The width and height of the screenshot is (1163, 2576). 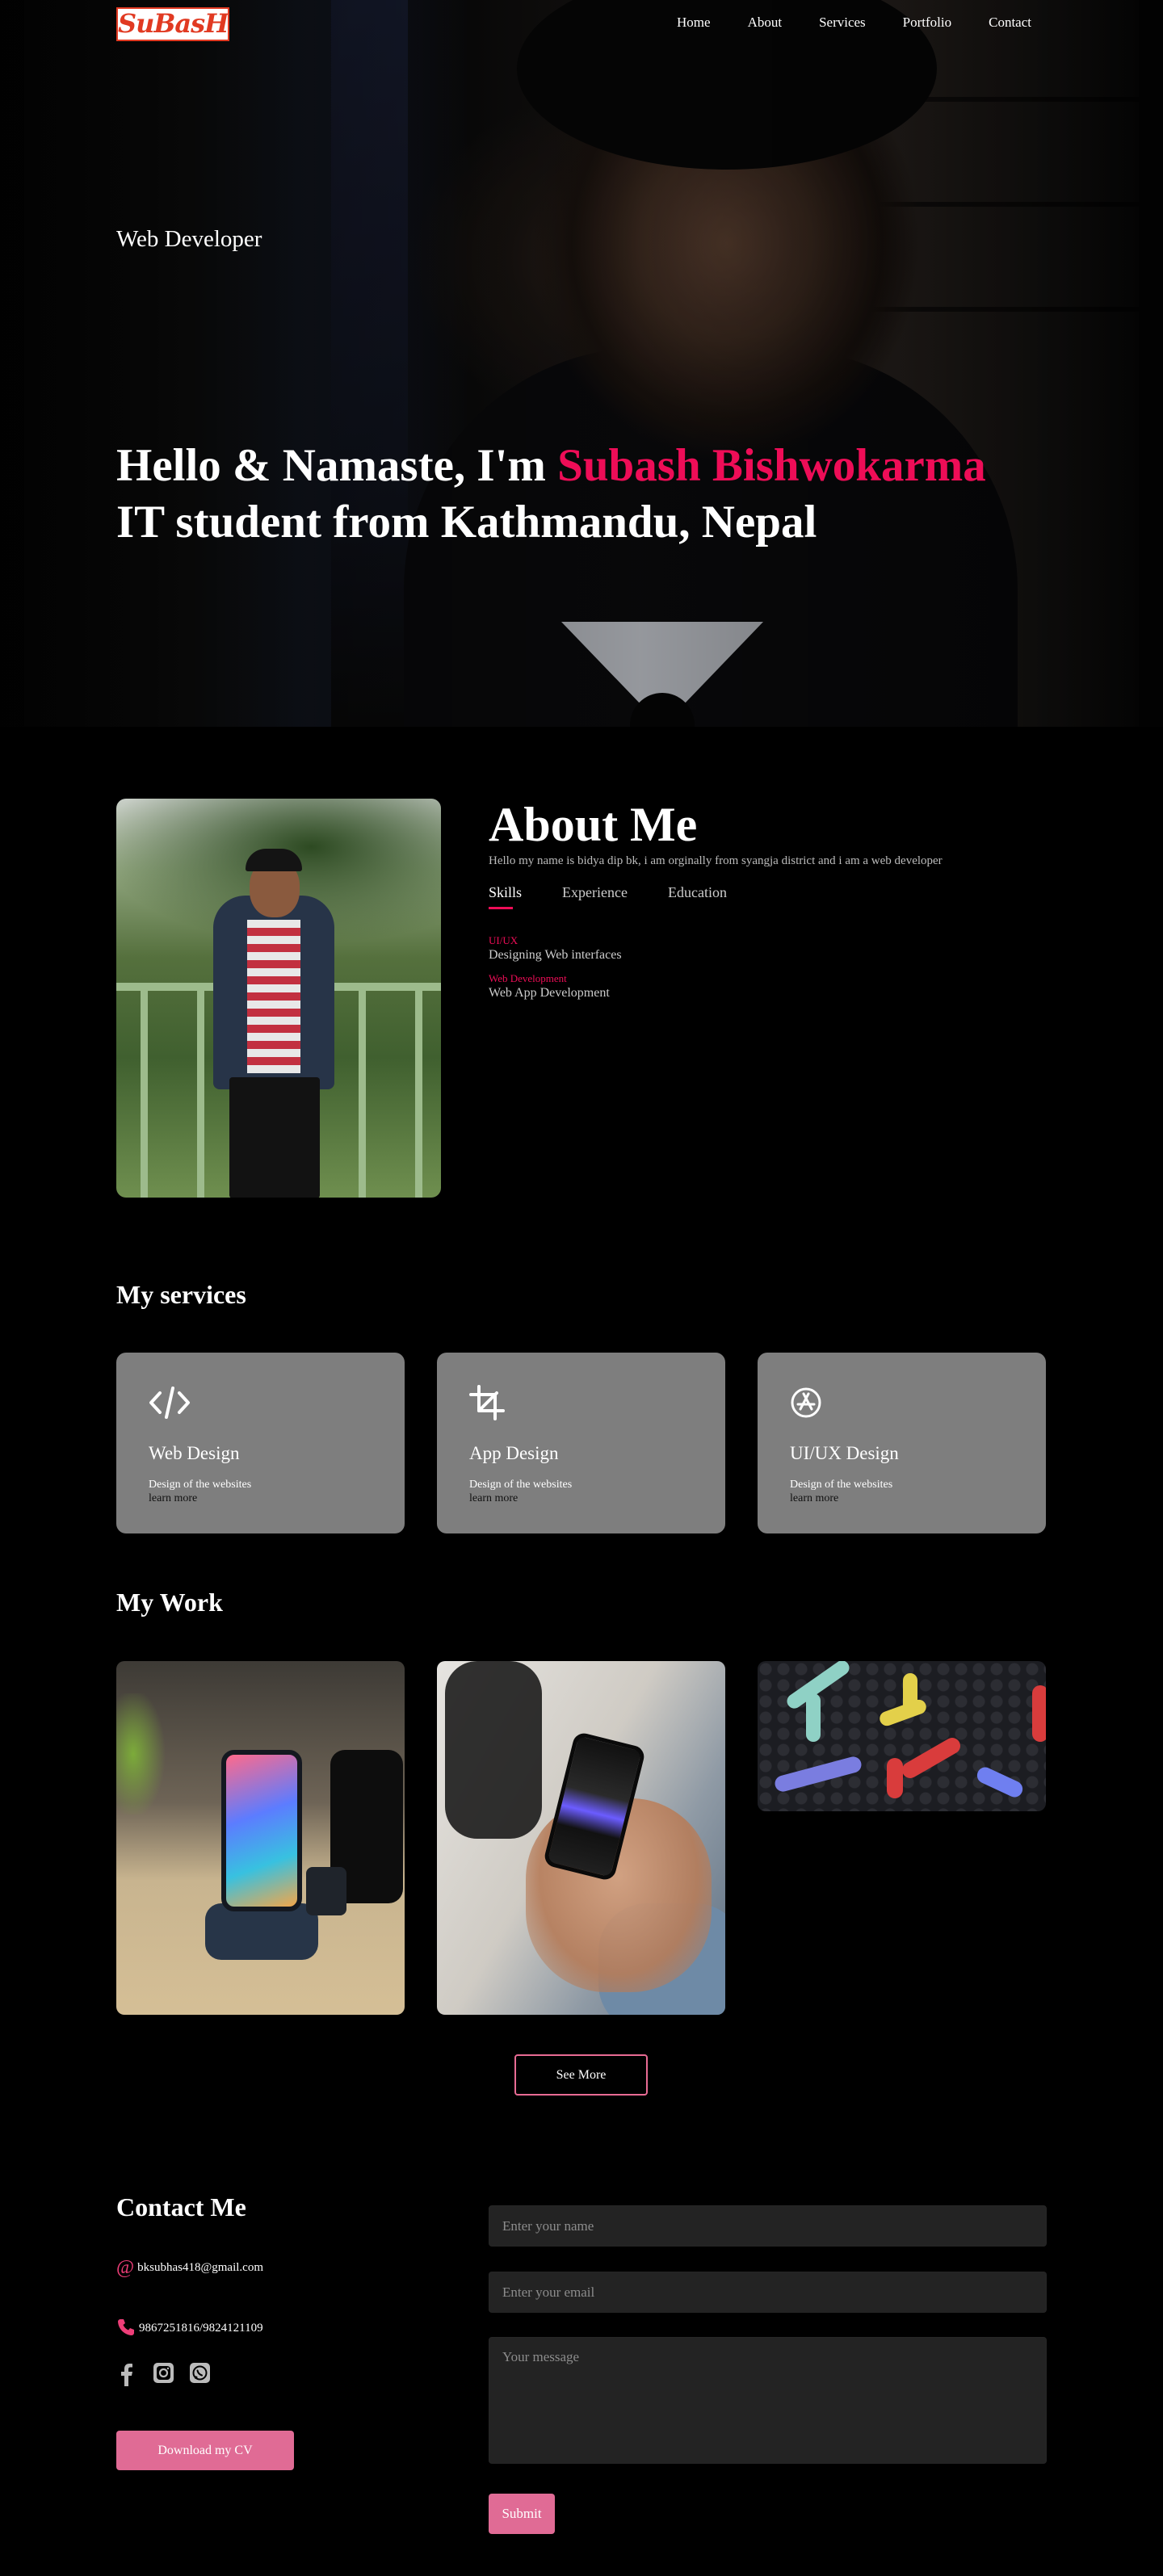 I want to click on whatsapp-icon, so click(x=200, y=2373).